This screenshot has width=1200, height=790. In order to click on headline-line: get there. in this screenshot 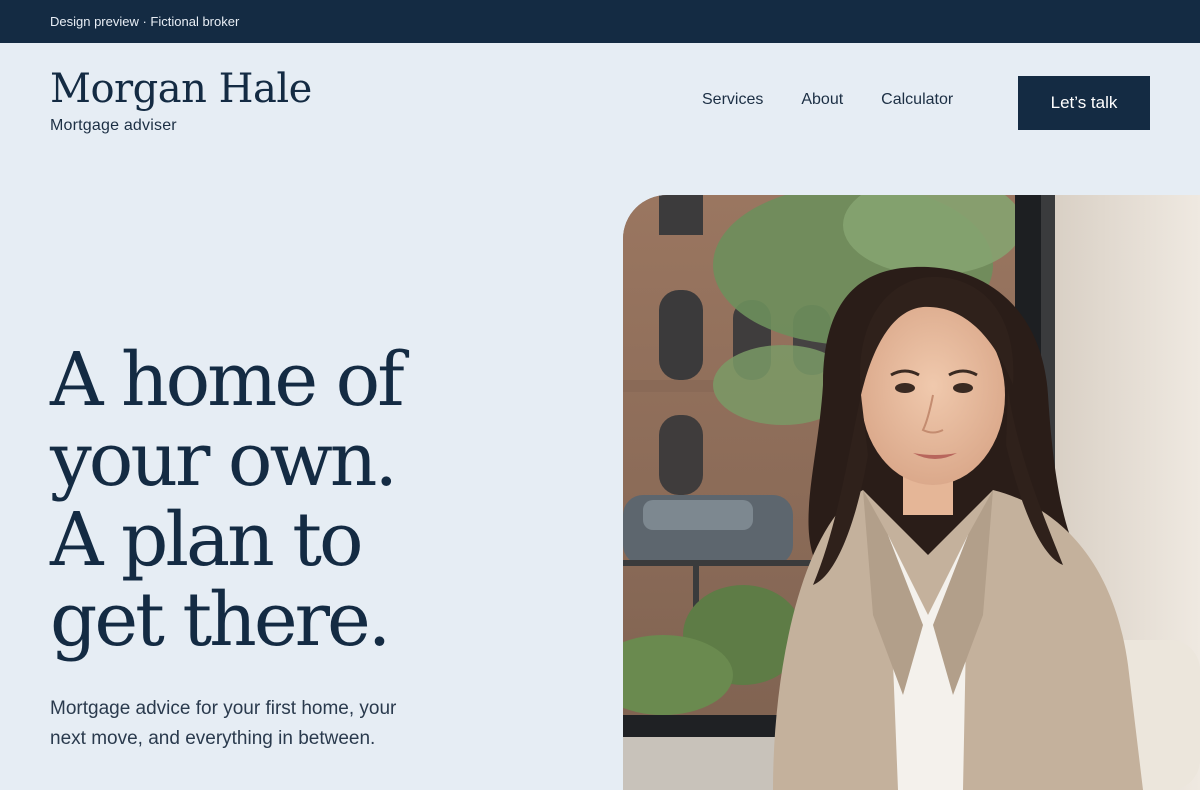, I will do `click(220, 620)`.